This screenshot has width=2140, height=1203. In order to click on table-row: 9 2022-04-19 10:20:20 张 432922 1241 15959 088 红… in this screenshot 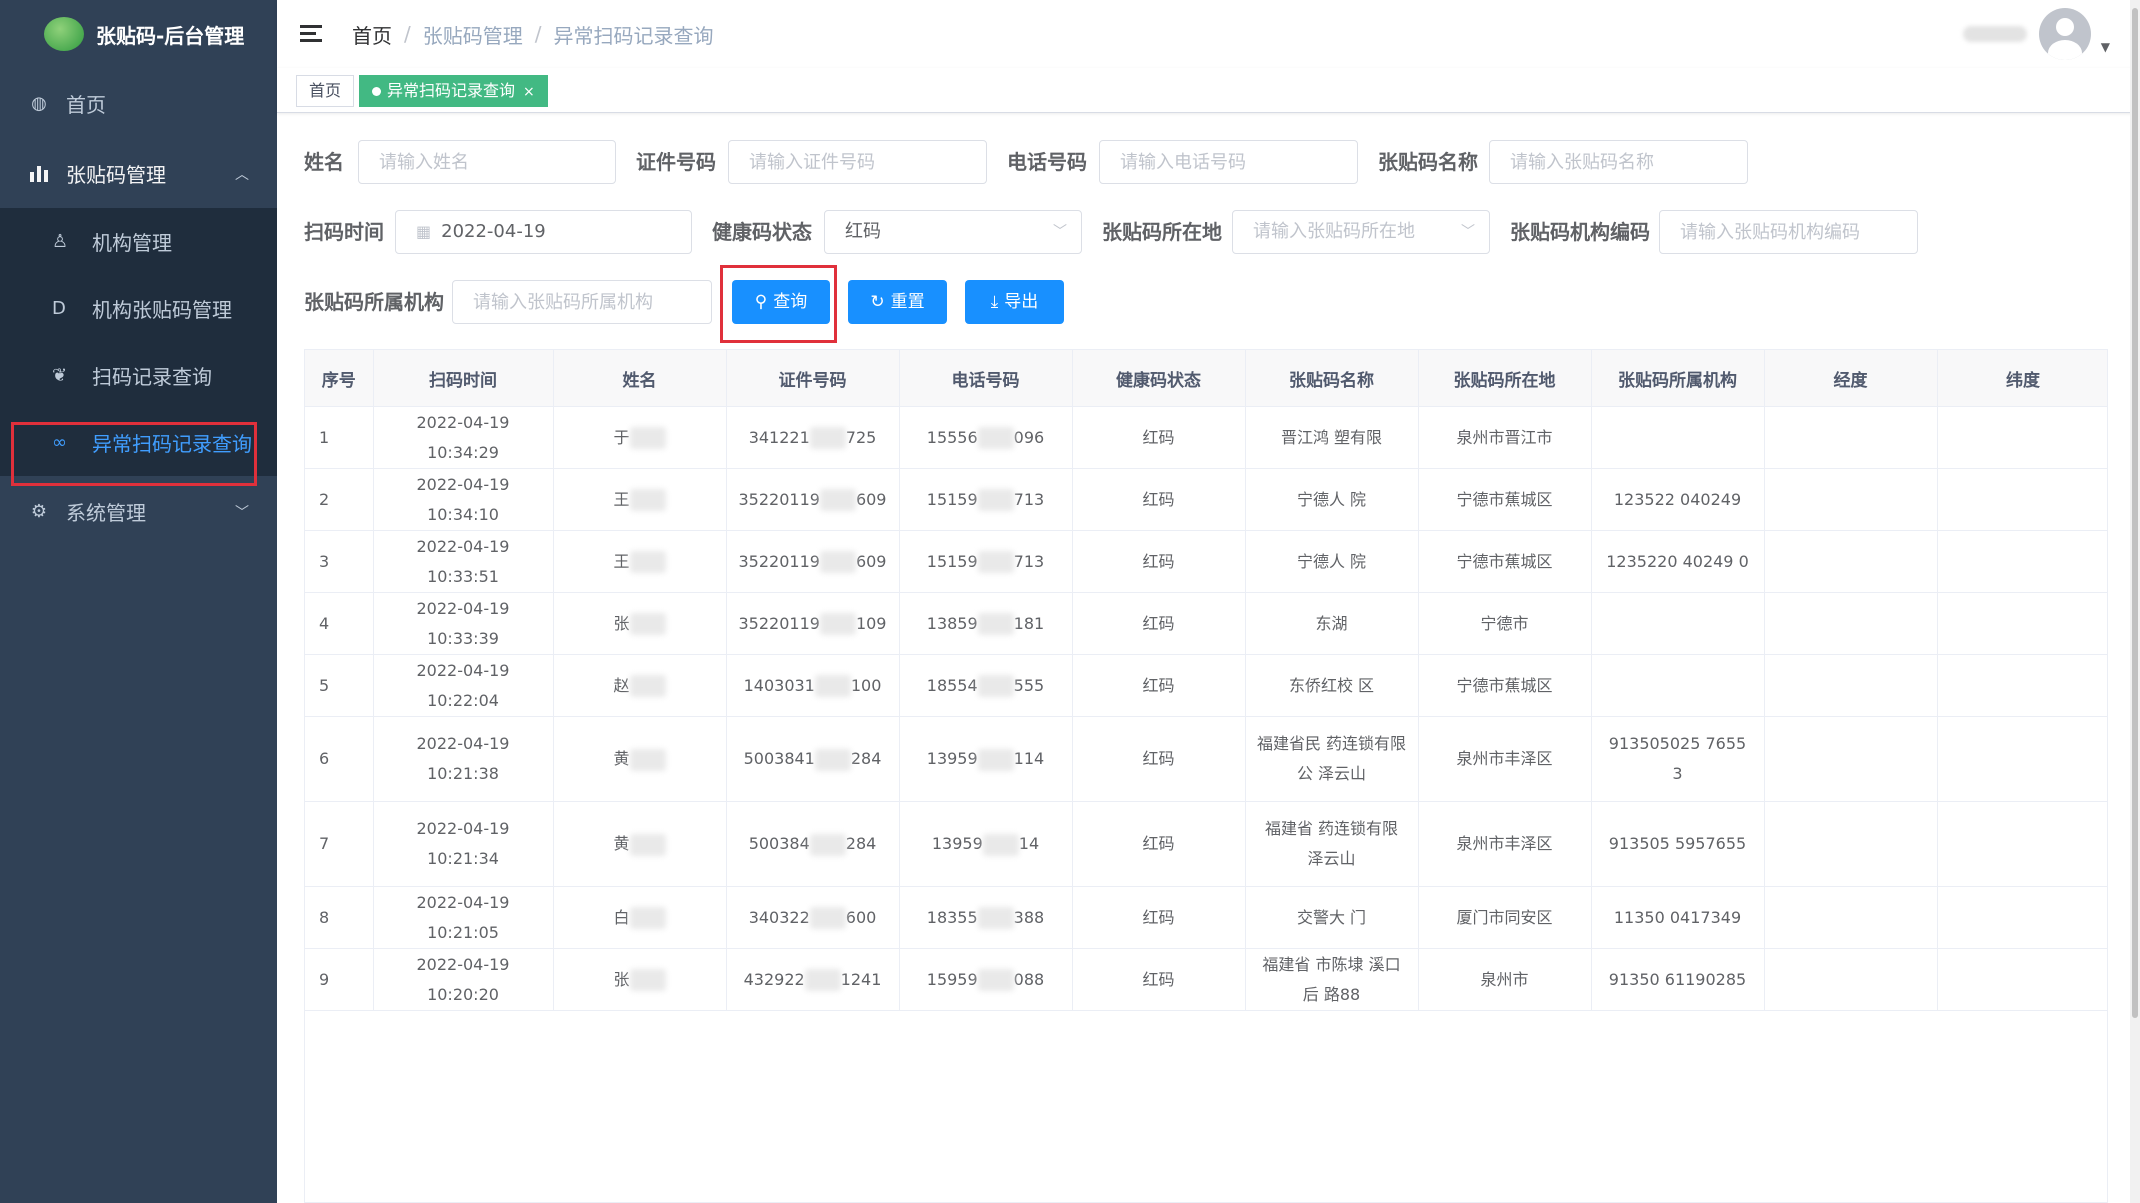, I will do `click(1206, 979)`.